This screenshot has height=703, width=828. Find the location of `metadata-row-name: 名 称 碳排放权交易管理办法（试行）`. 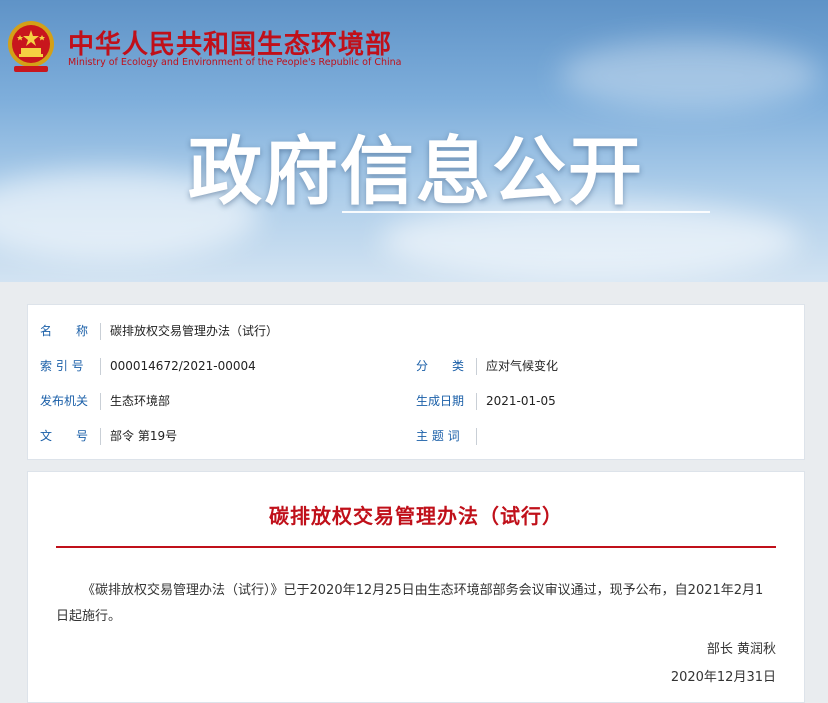

metadata-row-name: 名 称 碳排放权交易管理办法（试行） is located at coordinates (416, 331).